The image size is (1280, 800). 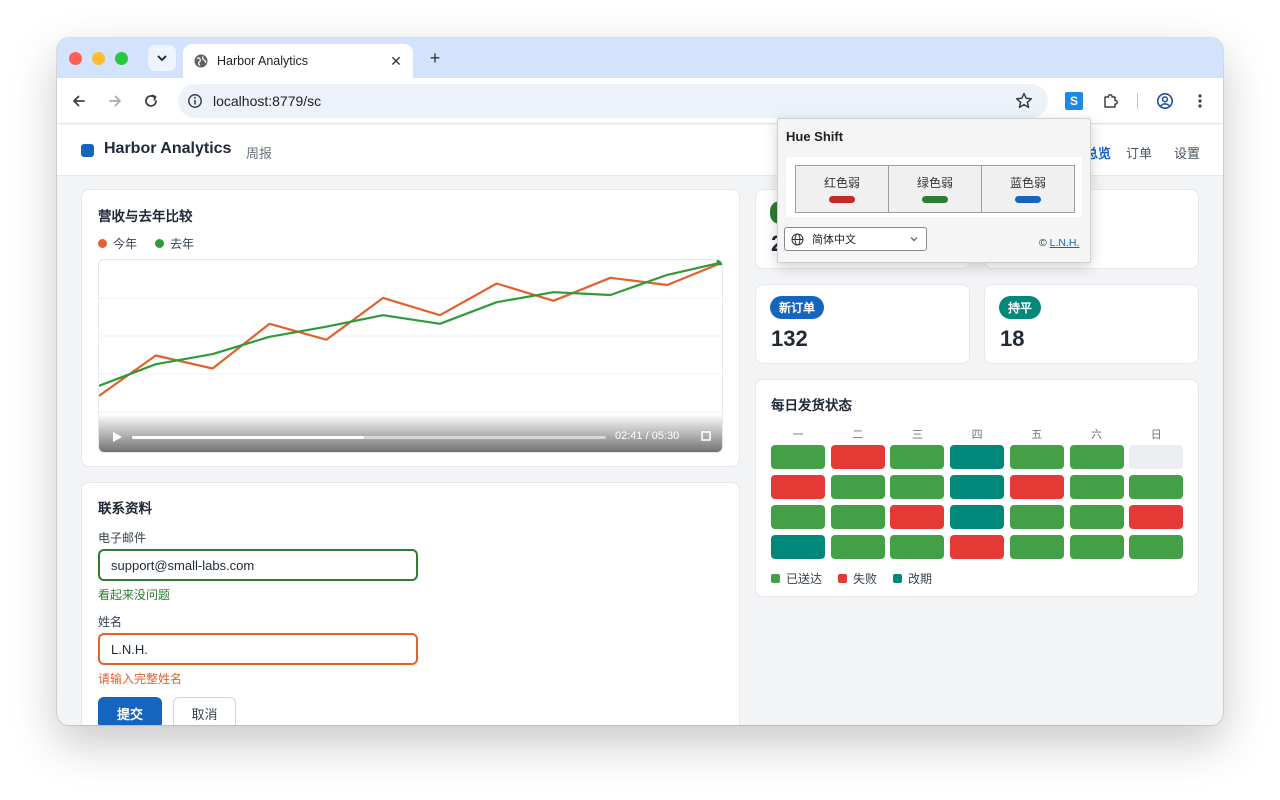 I want to click on close-window-button, so click(x=75, y=58).